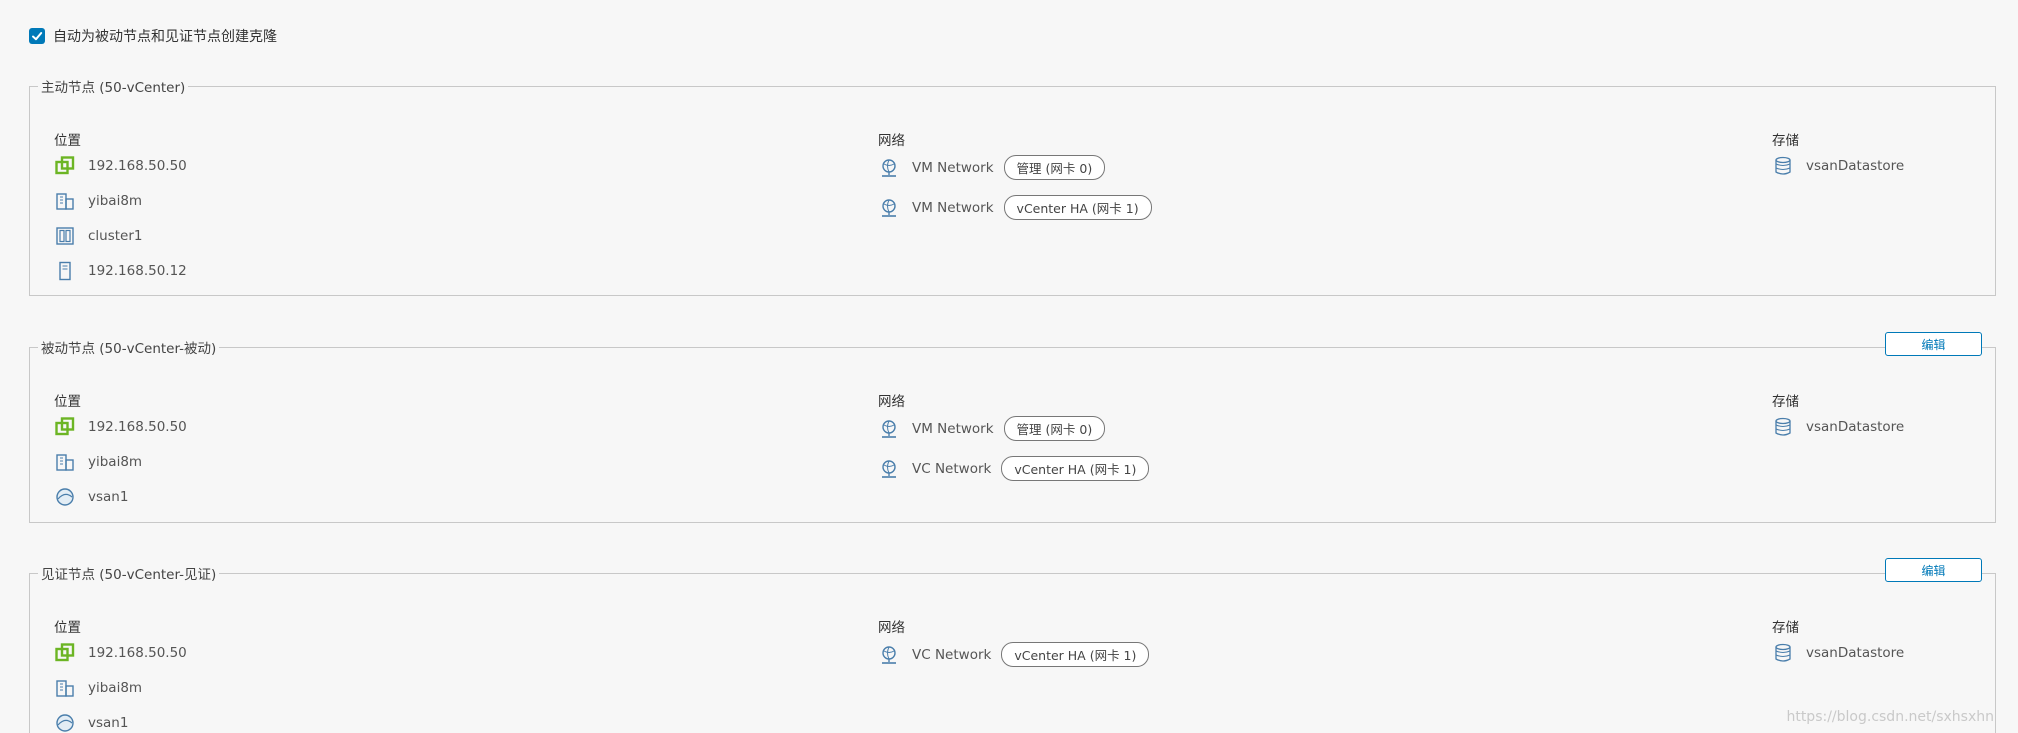 This screenshot has height=733, width=2018. What do you see at coordinates (65, 236) in the screenshot?
I see `cluster-icon` at bounding box center [65, 236].